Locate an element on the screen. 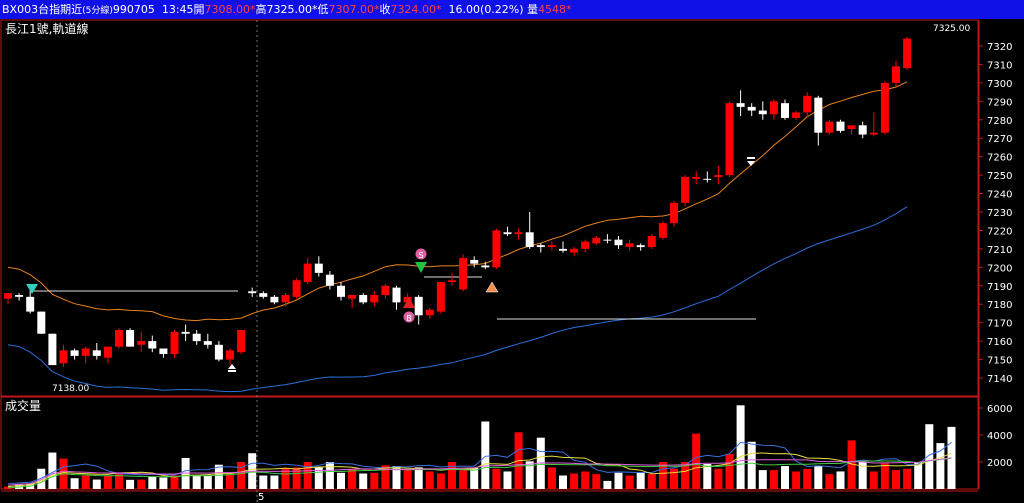 This screenshot has width=1024, height=503. price-tick-label: 7280 is located at coordinates (999, 121).